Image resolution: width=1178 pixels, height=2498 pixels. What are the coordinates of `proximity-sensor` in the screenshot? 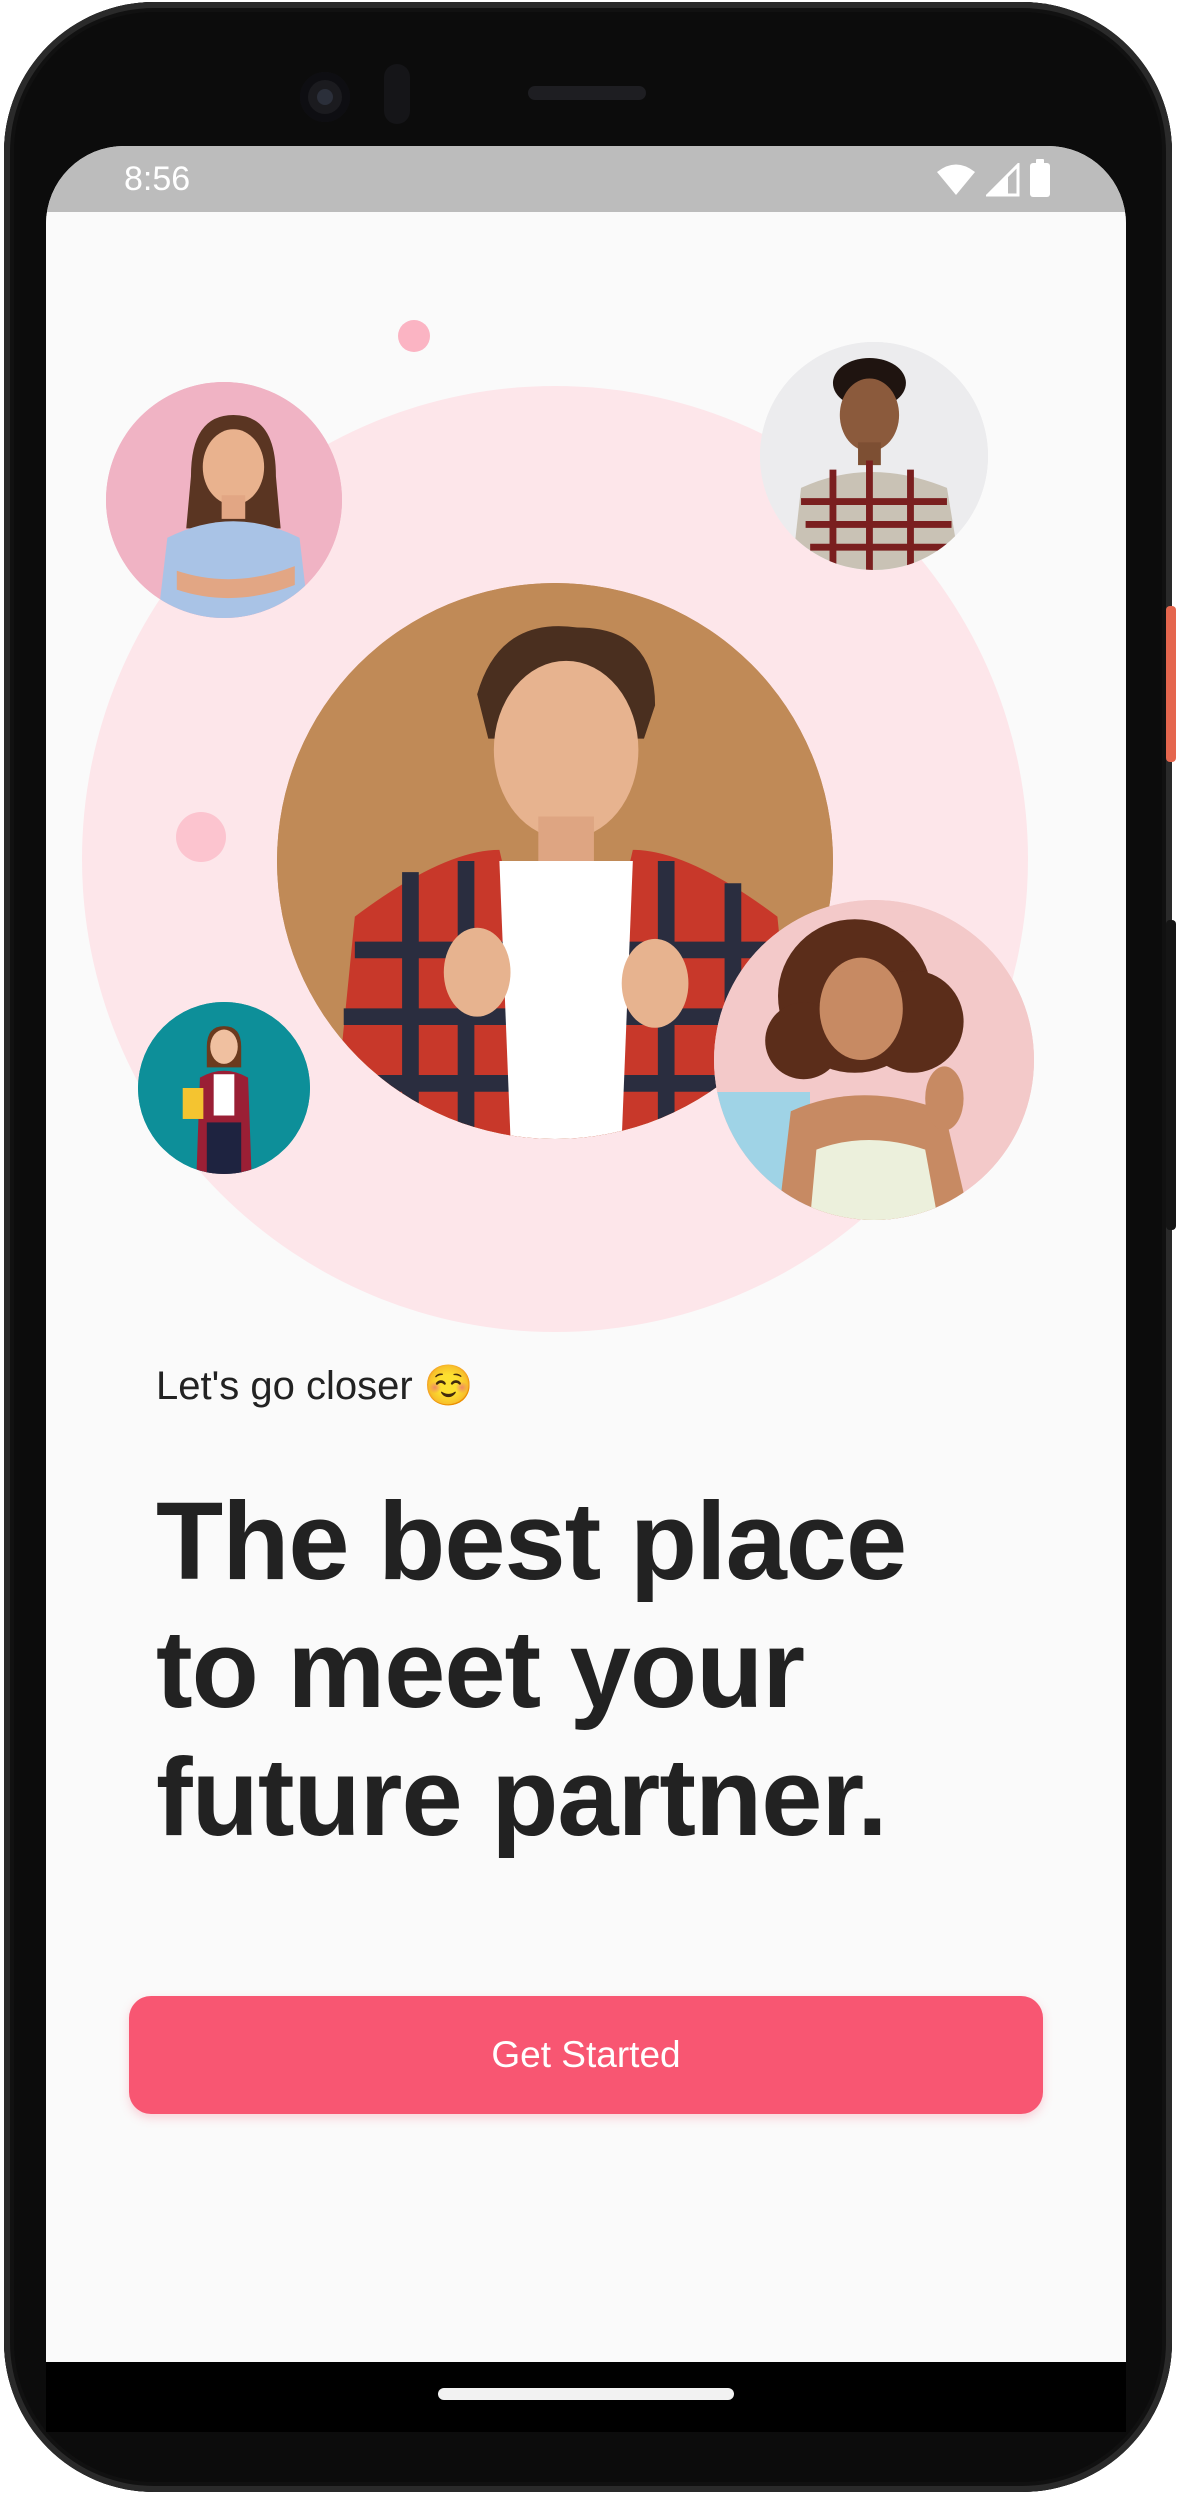 It's located at (397, 94).